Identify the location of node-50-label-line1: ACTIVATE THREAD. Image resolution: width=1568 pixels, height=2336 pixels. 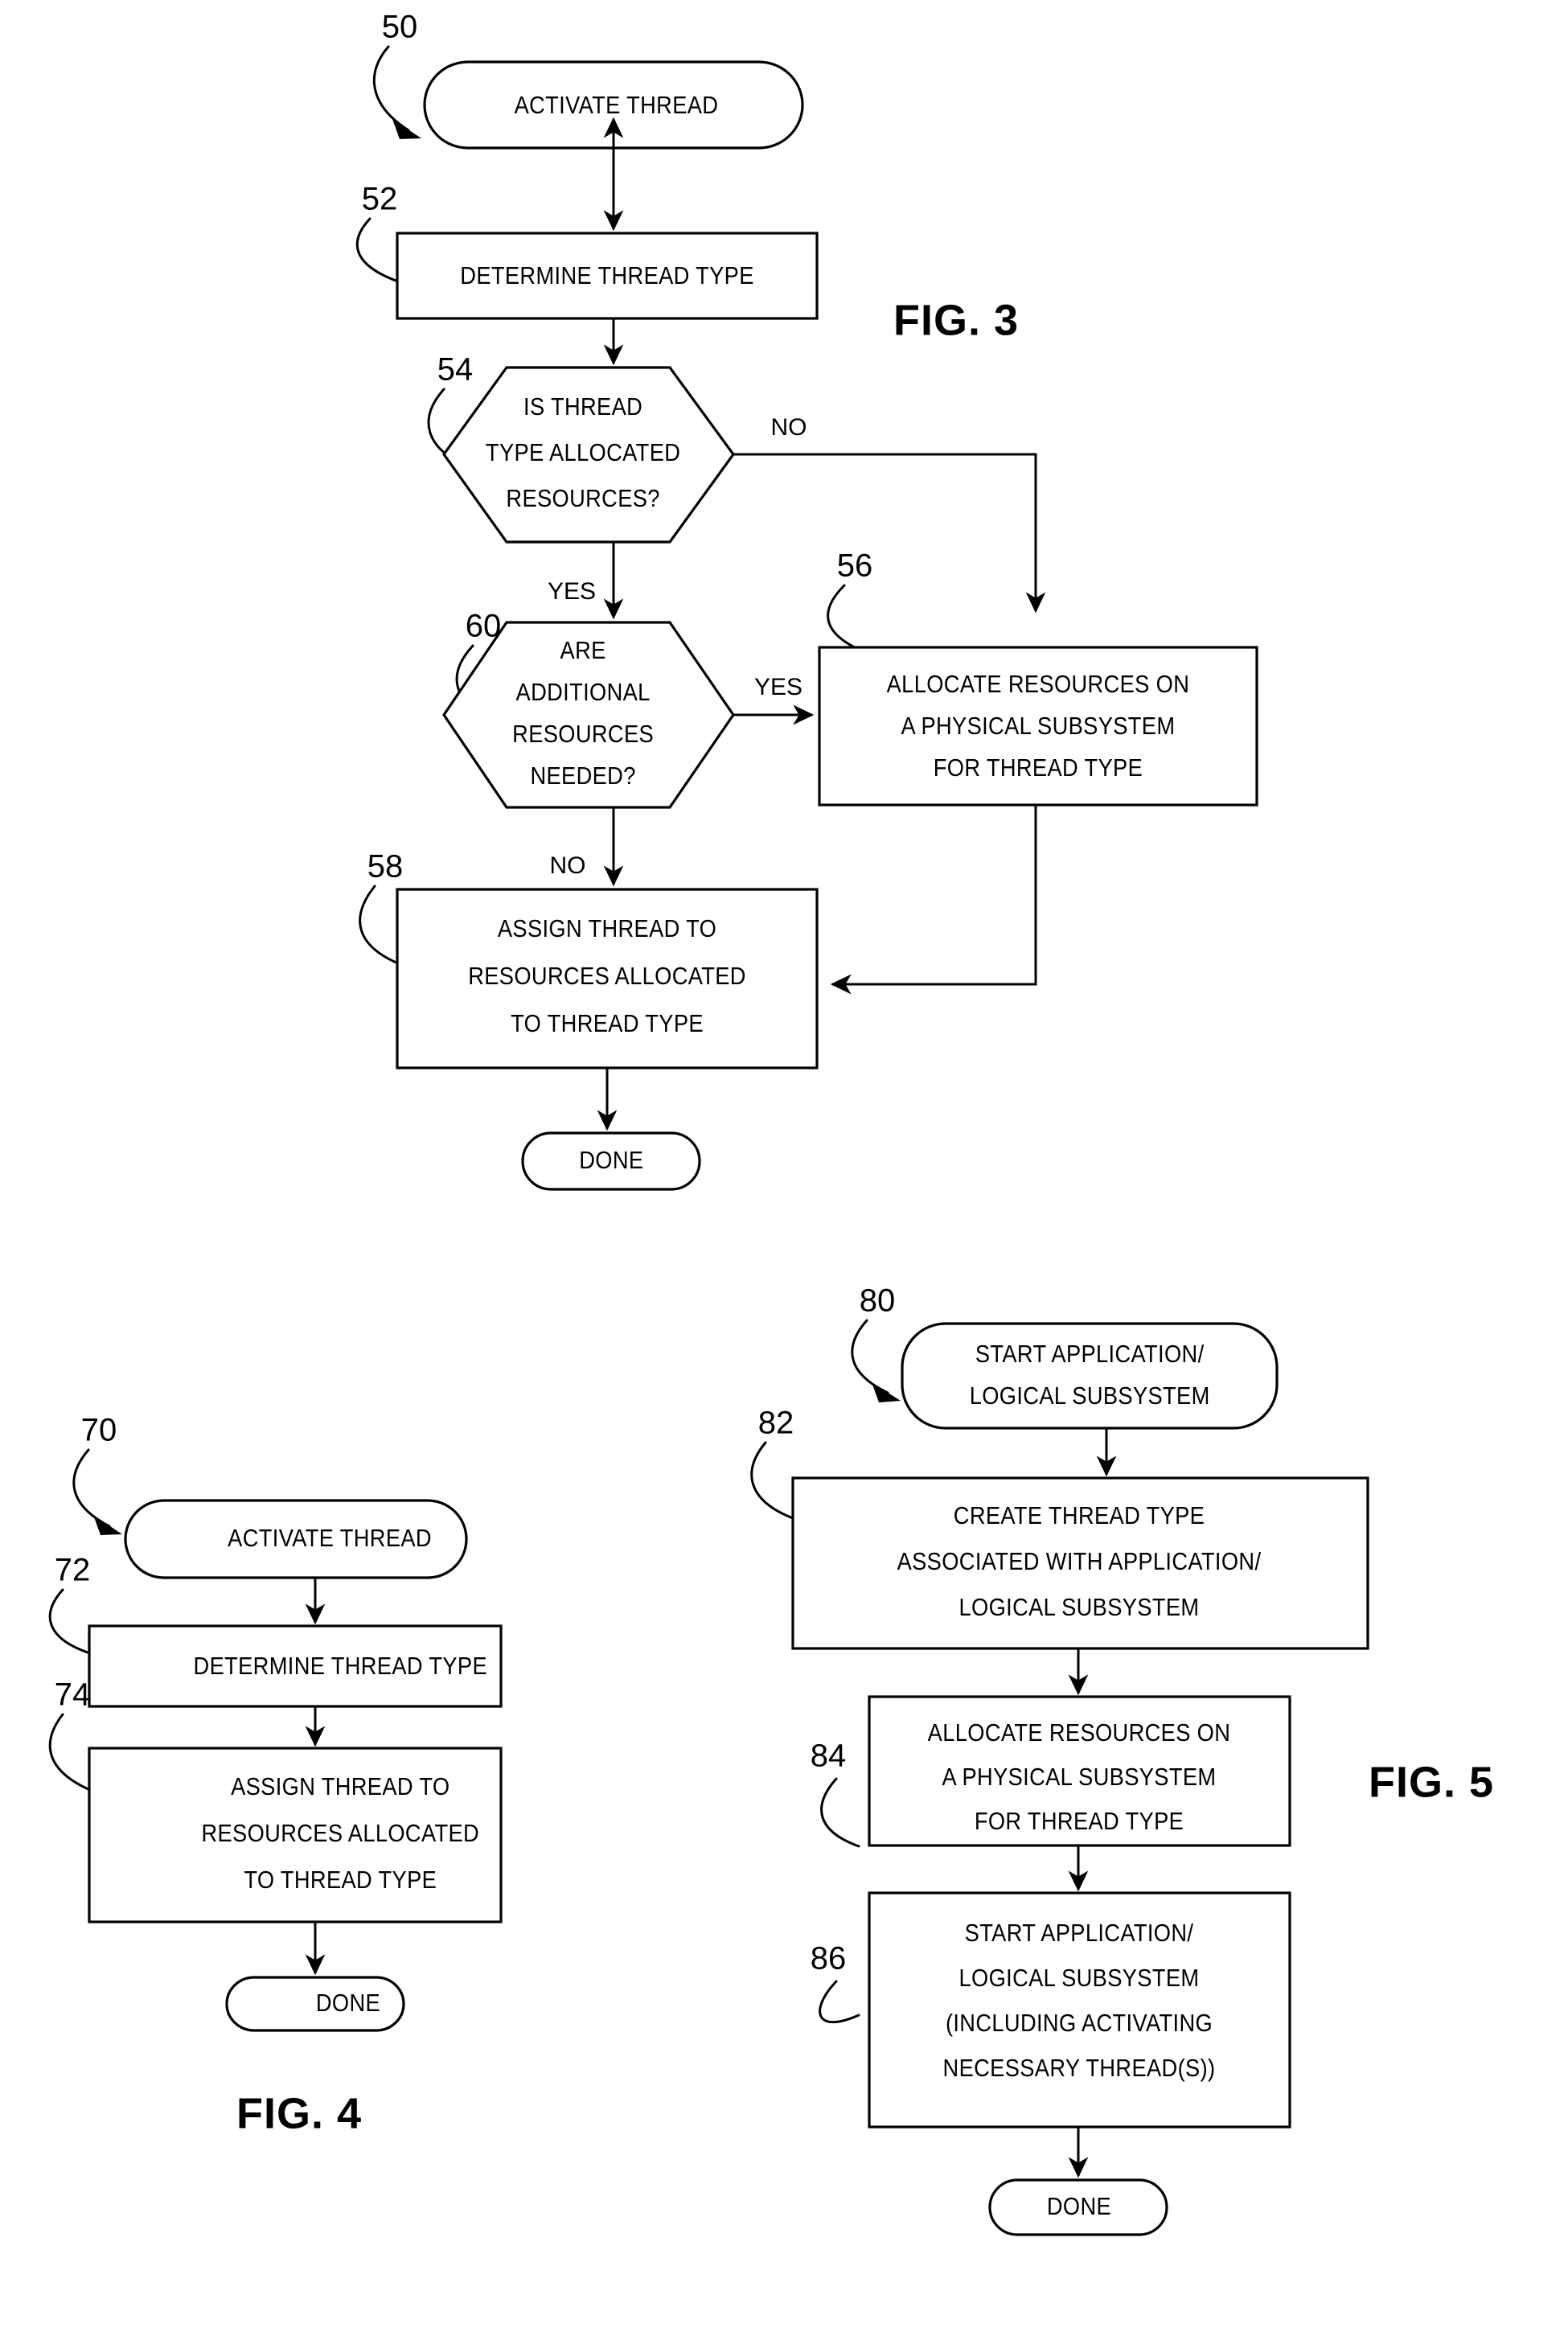
(617, 106).